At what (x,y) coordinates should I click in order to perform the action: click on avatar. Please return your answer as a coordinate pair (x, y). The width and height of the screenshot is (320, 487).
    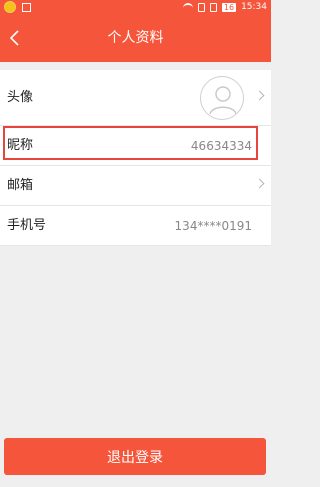
    Looking at the image, I should click on (222, 98).